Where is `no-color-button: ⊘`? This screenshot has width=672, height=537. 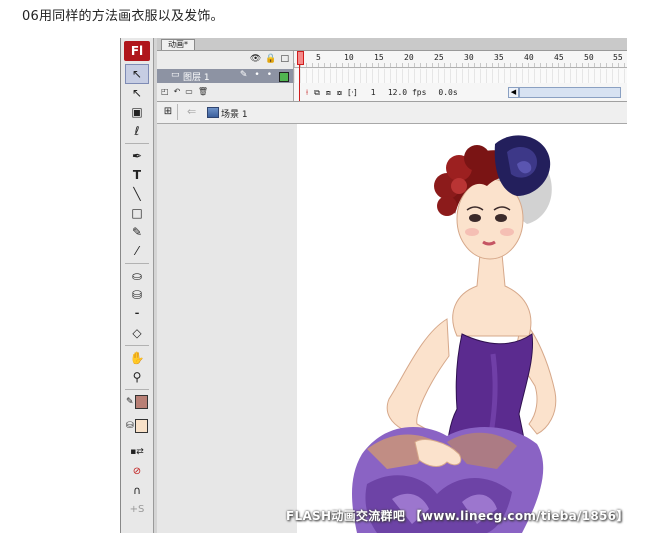 no-color-button: ⊘ is located at coordinates (137, 471).